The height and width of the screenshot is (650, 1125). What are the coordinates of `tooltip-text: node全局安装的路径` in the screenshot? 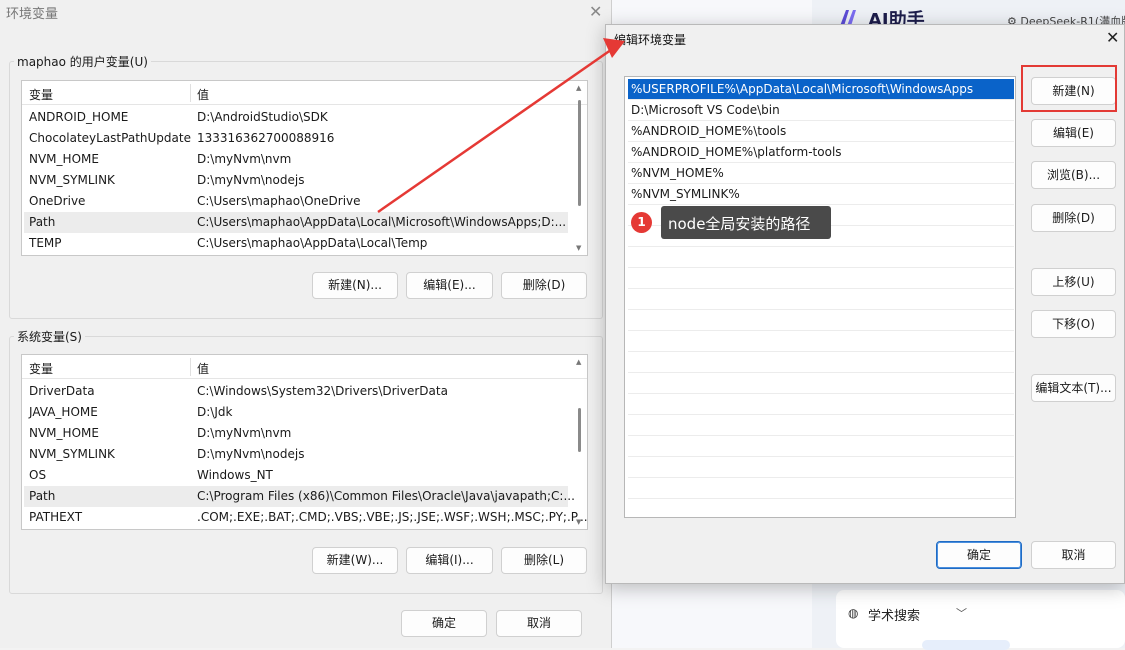 It's located at (739, 224).